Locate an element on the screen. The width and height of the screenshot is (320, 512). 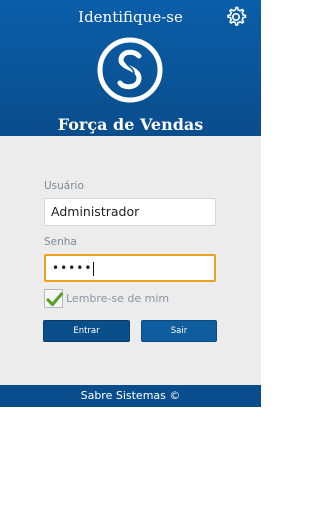
password-label: Senha is located at coordinates (60, 242).